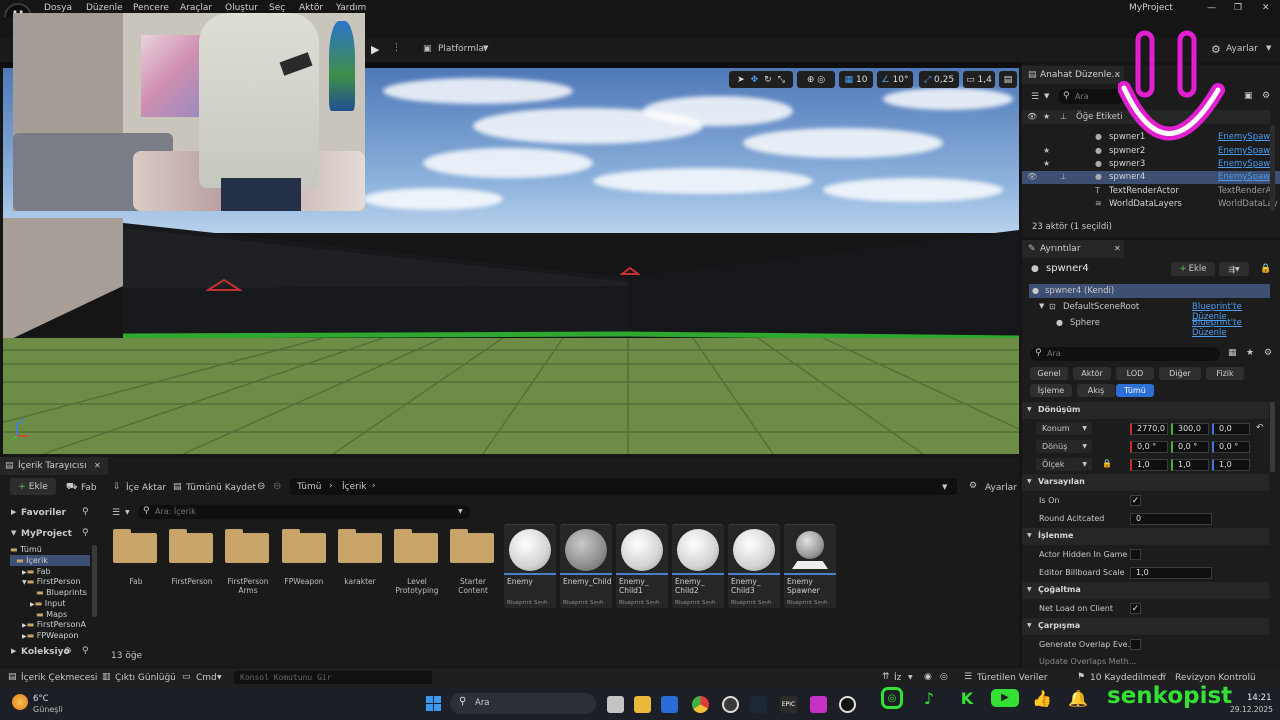 The height and width of the screenshot is (720, 1280). What do you see at coordinates (788, 704) in the screenshot?
I see `epic-games-icon: EPIC` at bounding box center [788, 704].